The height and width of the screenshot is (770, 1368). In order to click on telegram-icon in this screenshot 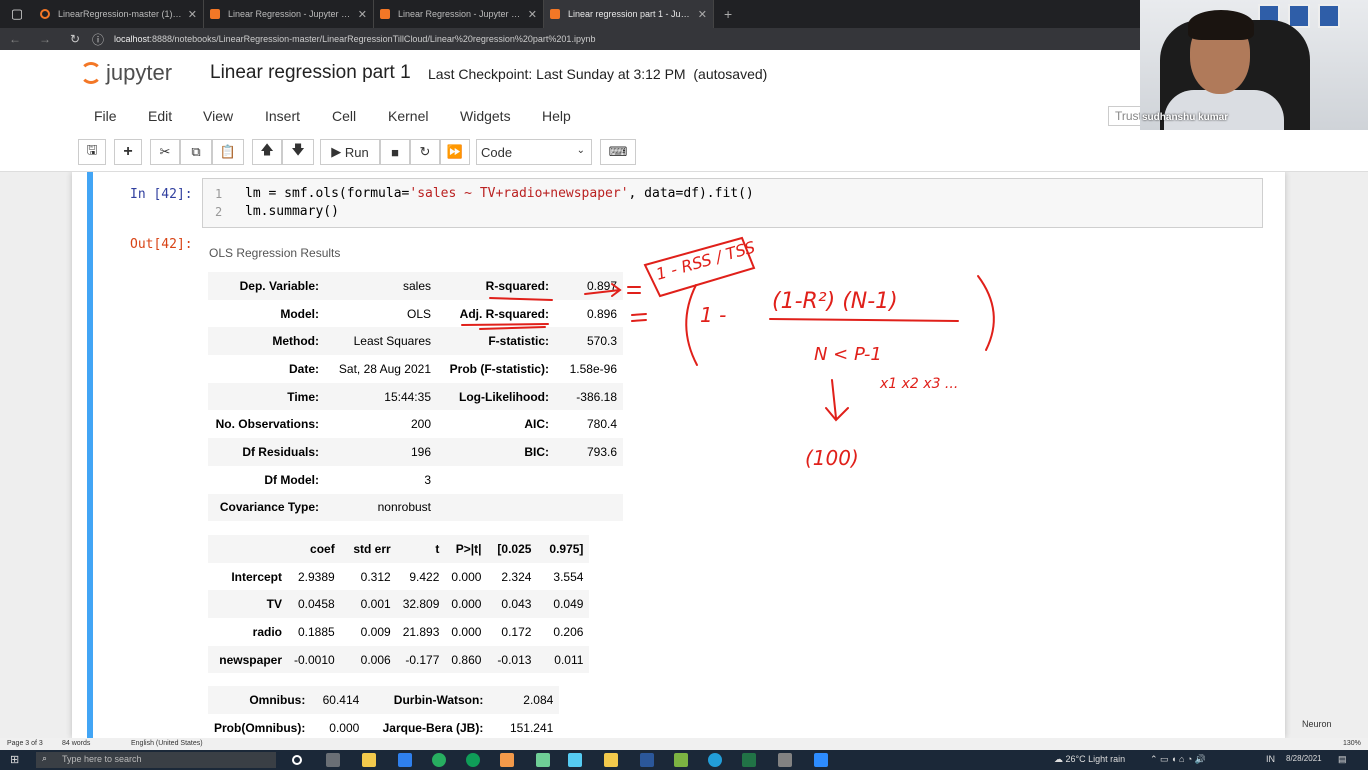, I will do `click(715, 760)`.